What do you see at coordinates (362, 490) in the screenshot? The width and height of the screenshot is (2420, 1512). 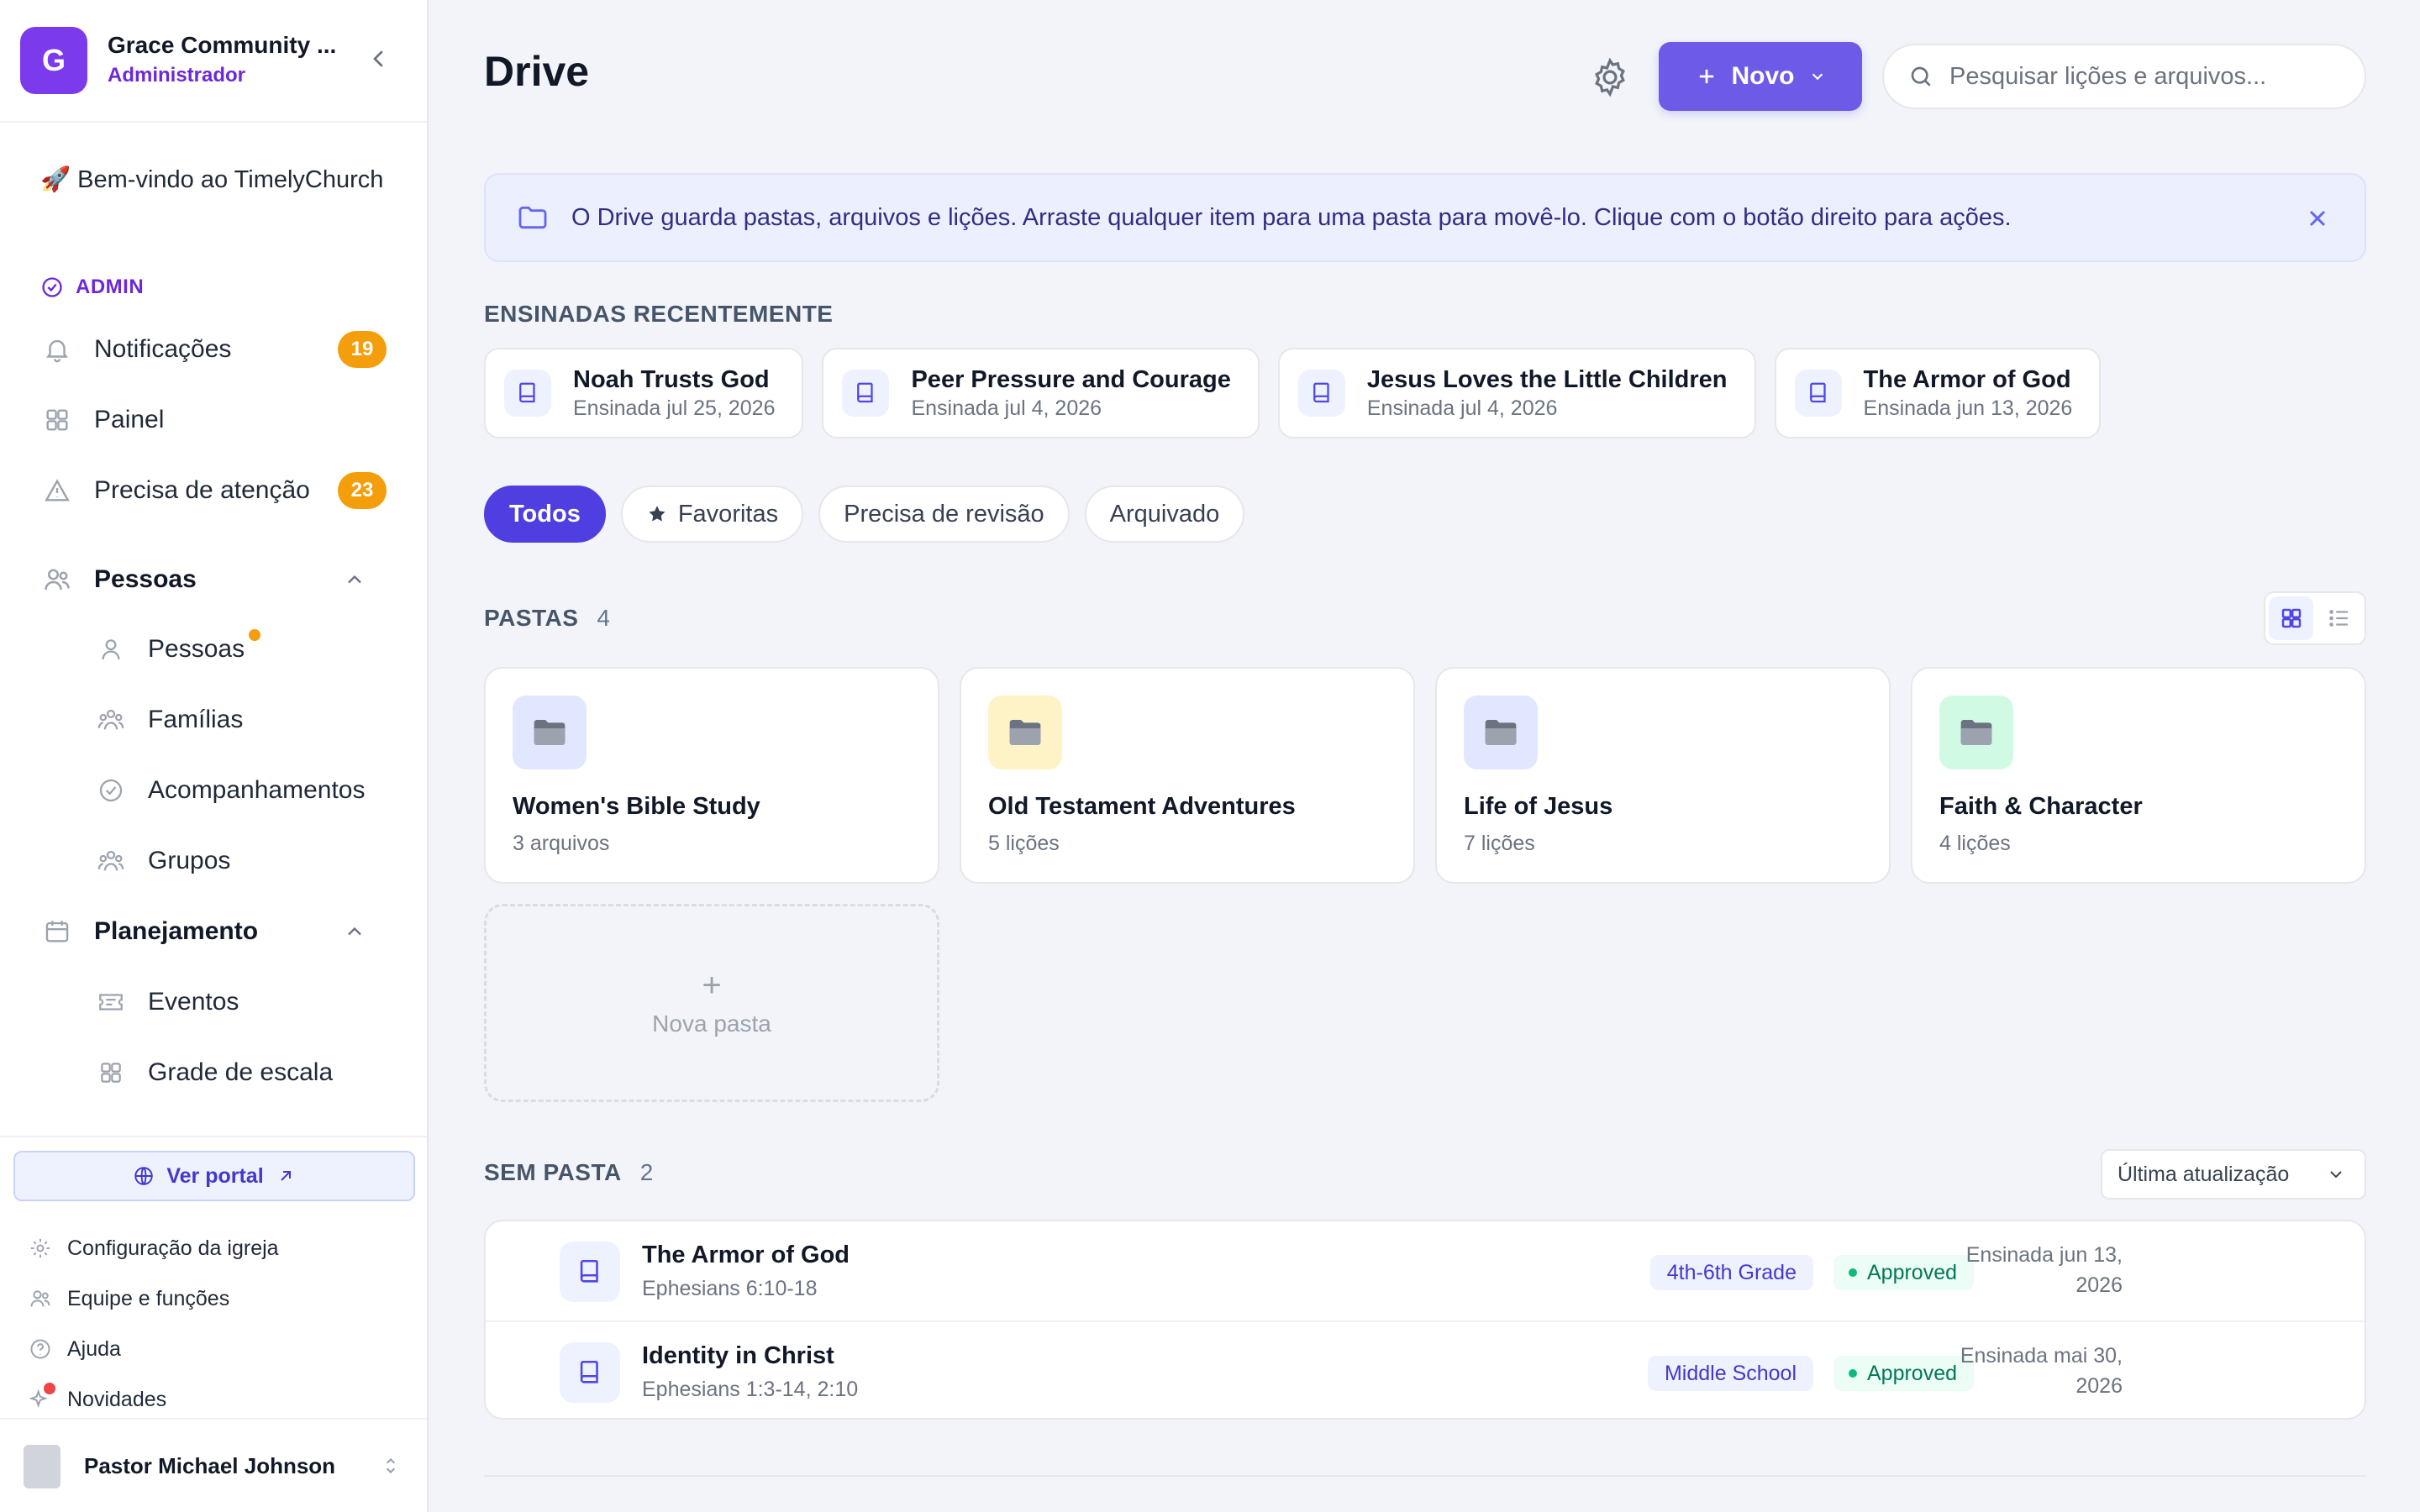 I see `attention-badge: 23` at bounding box center [362, 490].